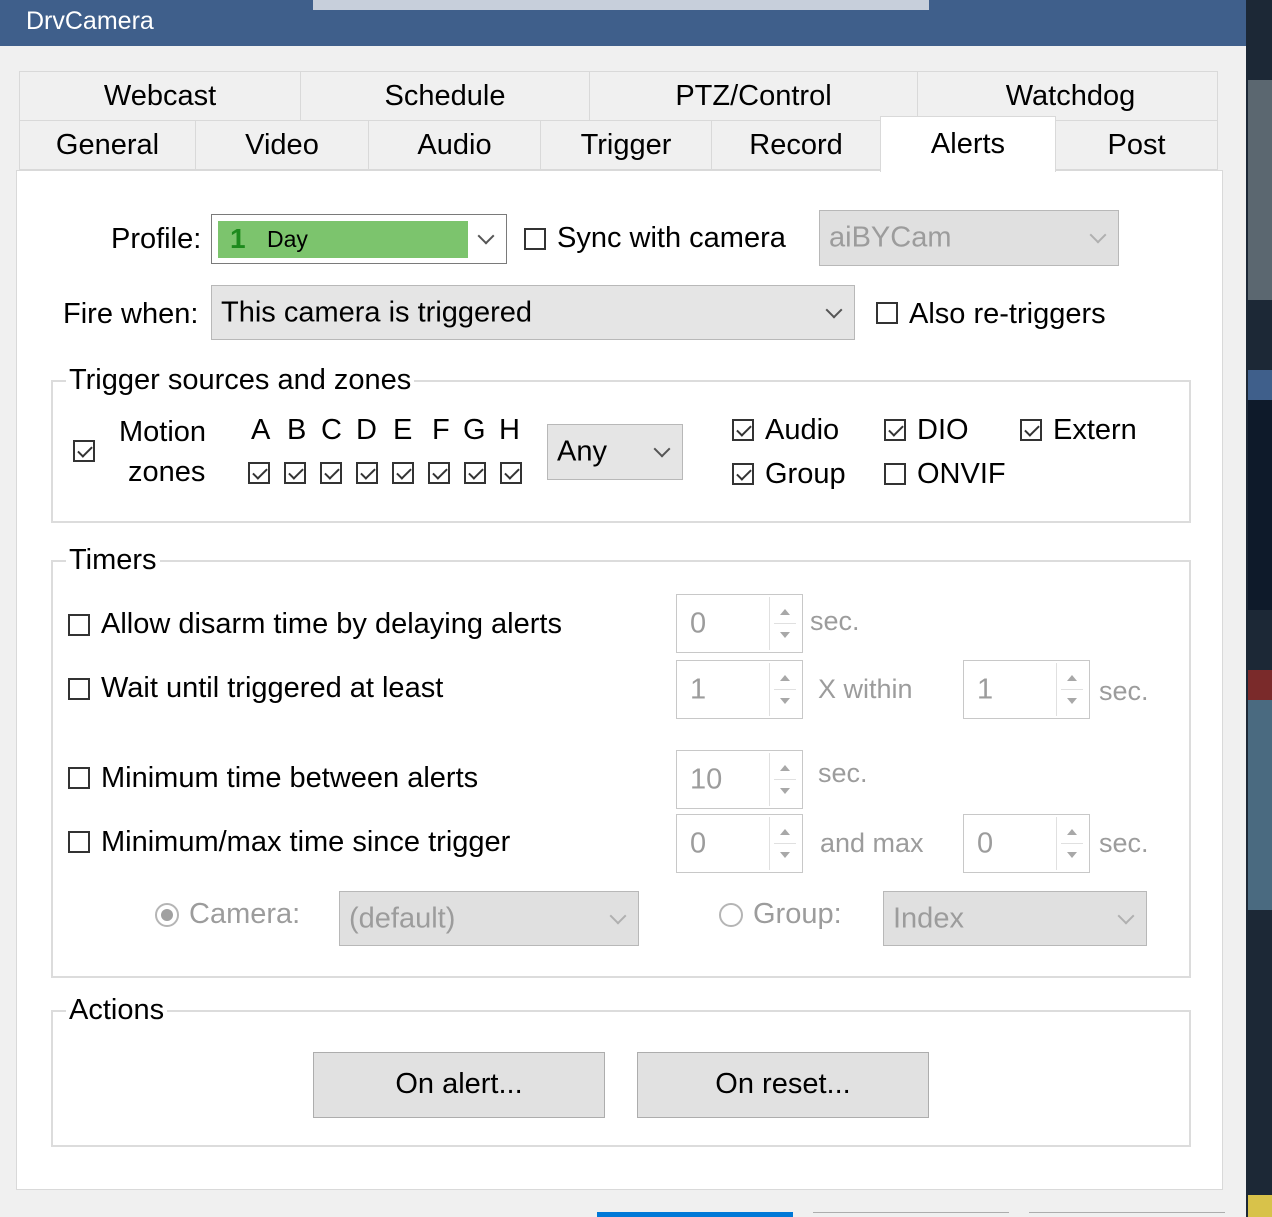 The width and height of the screenshot is (1272, 1217). I want to click on tab-video: Video, so click(282, 145).